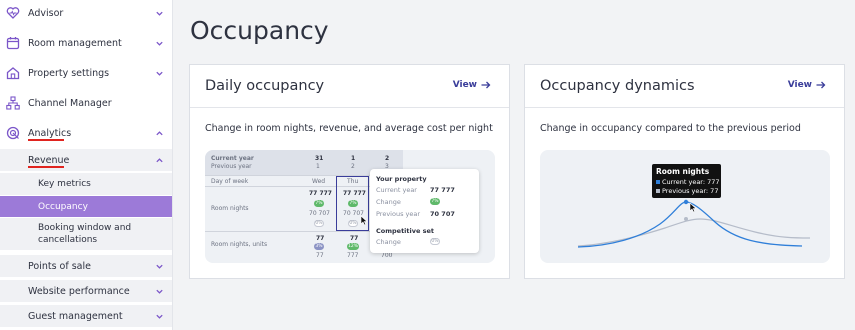  Describe the element at coordinates (442, 190) in the screenshot. I see `tooltip-value: 77 777` at that location.